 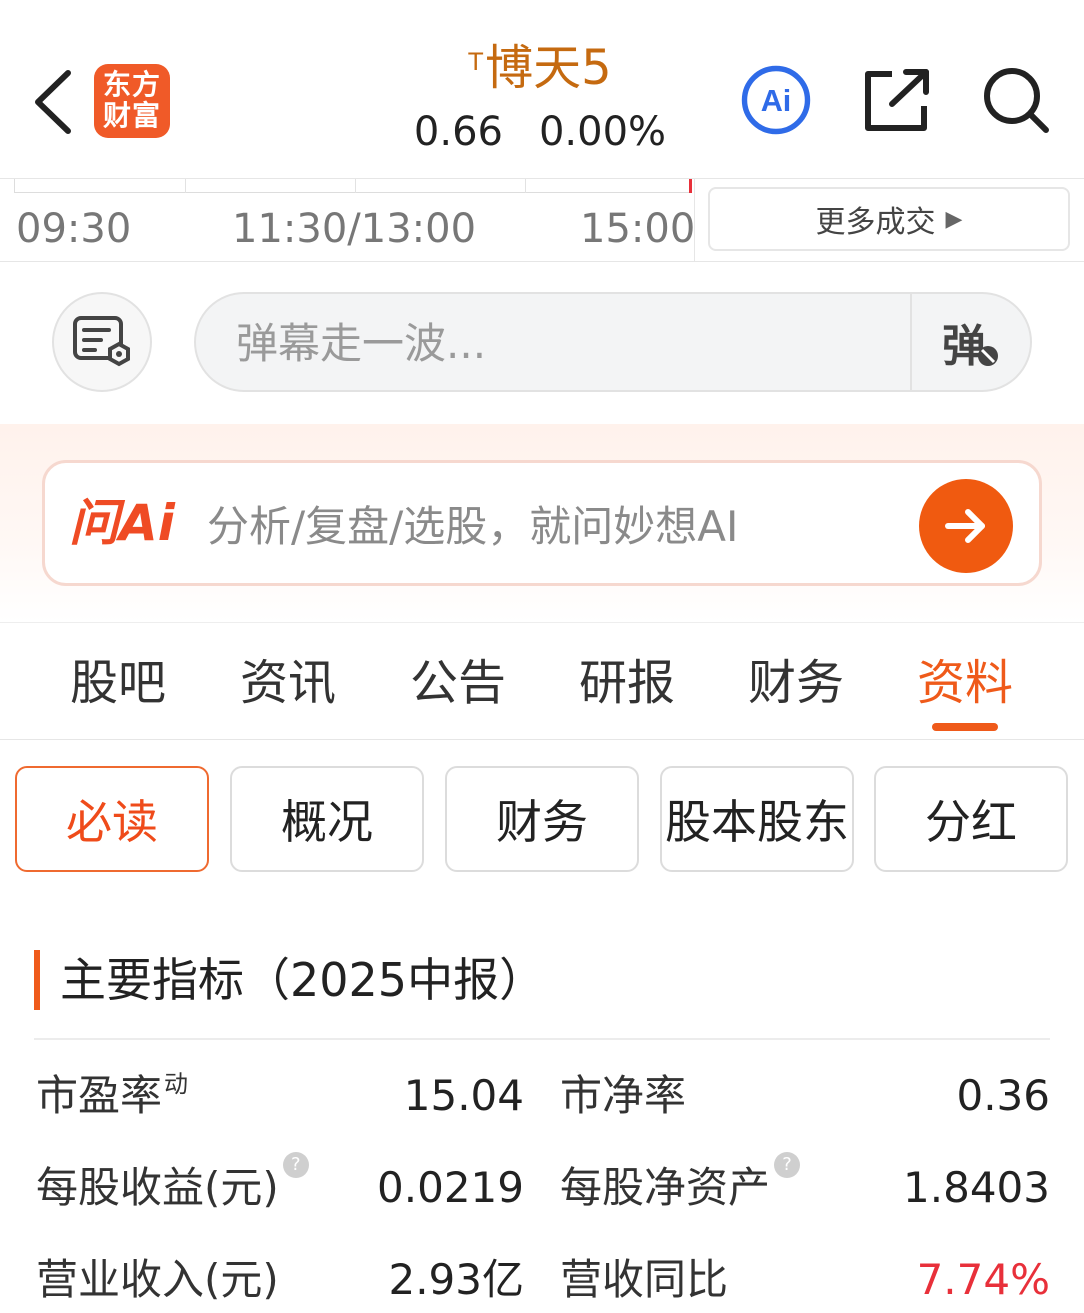 What do you see at coordinates (157, 1279) in the screenshot?
I see `metric-label-revenue: 营业收入(元)` at bounding box center [157, 1279].